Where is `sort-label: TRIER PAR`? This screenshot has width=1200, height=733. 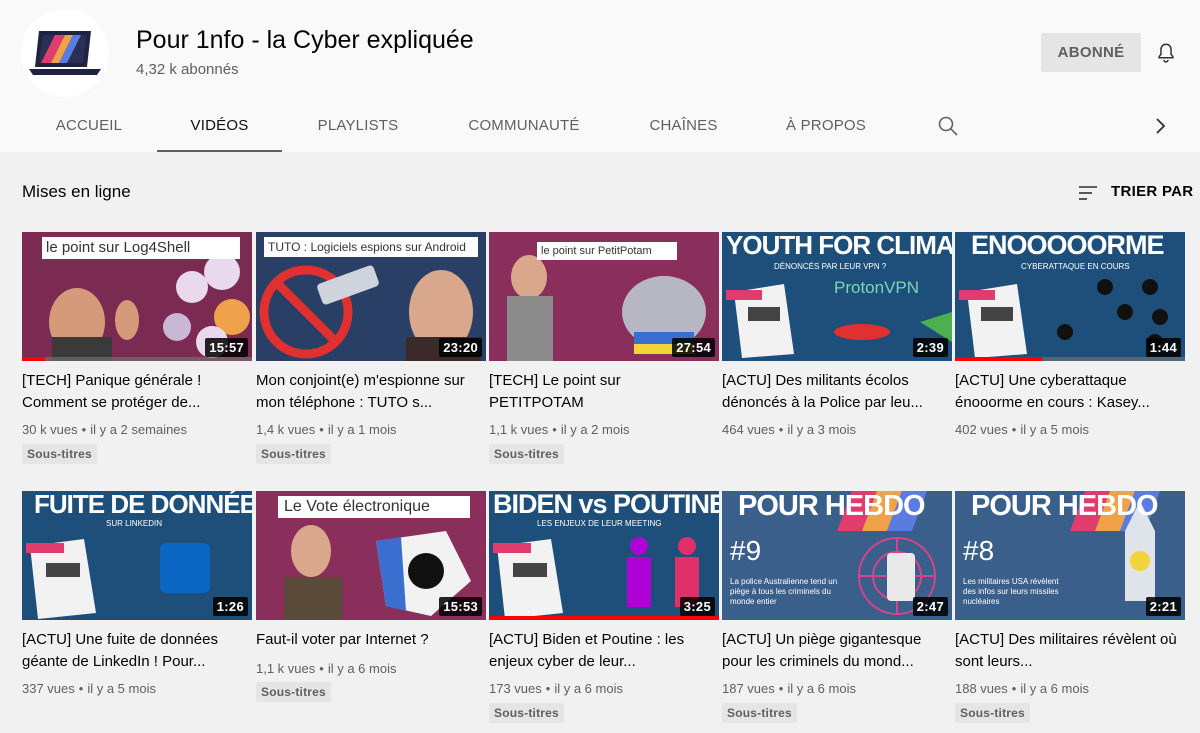
sort-label: TRIER PAR is located at coordinates (1152, 191).